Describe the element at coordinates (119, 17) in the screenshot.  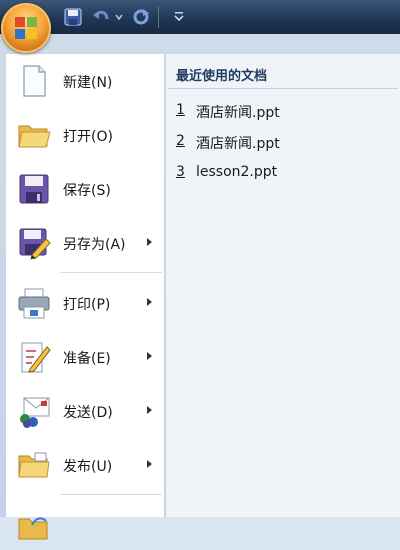
I see `undo-dropdown-icon` at that location.